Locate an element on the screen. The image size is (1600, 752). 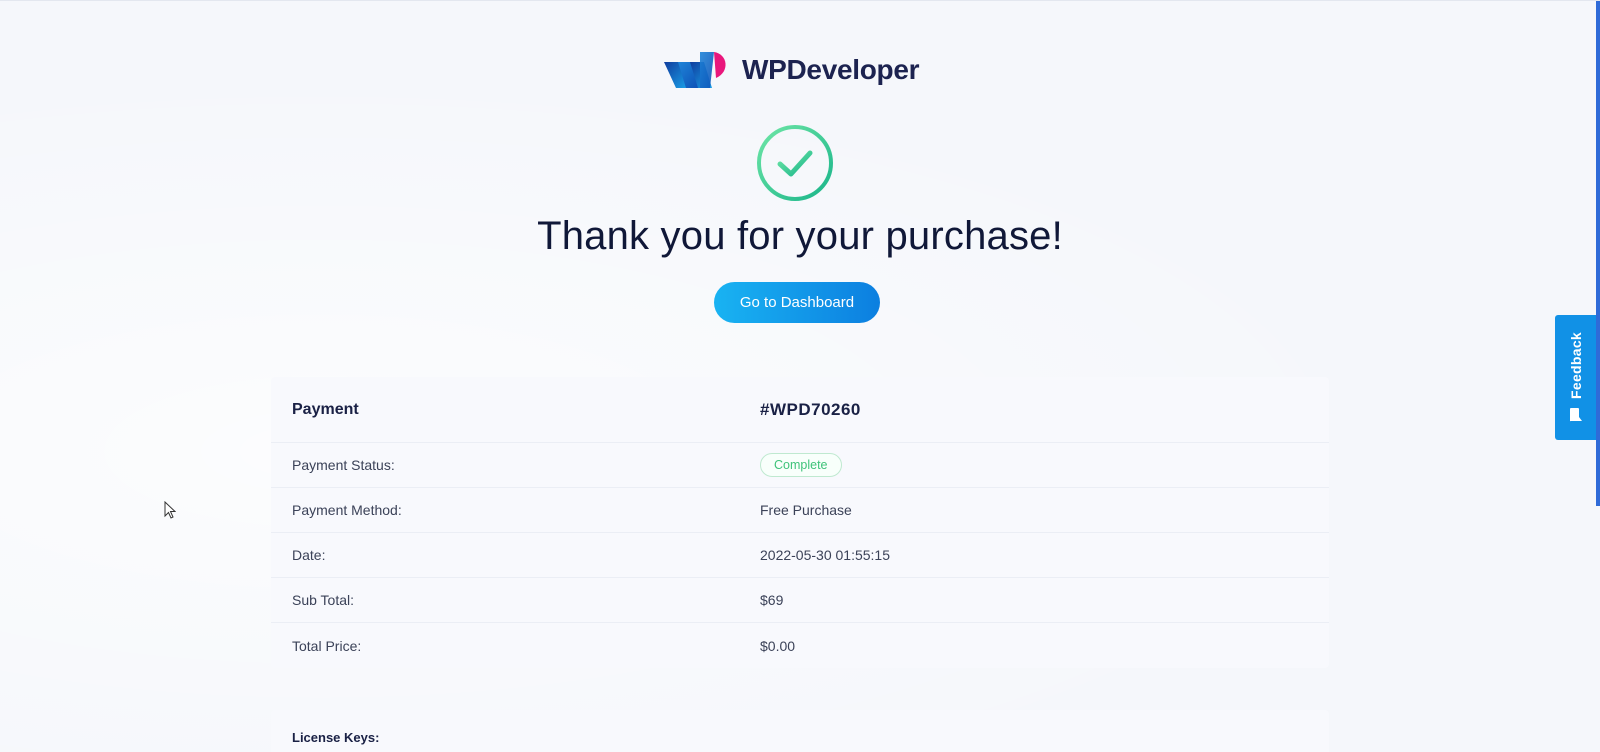
feedback-tab: Feedback is located at coordinates (1575, 377).